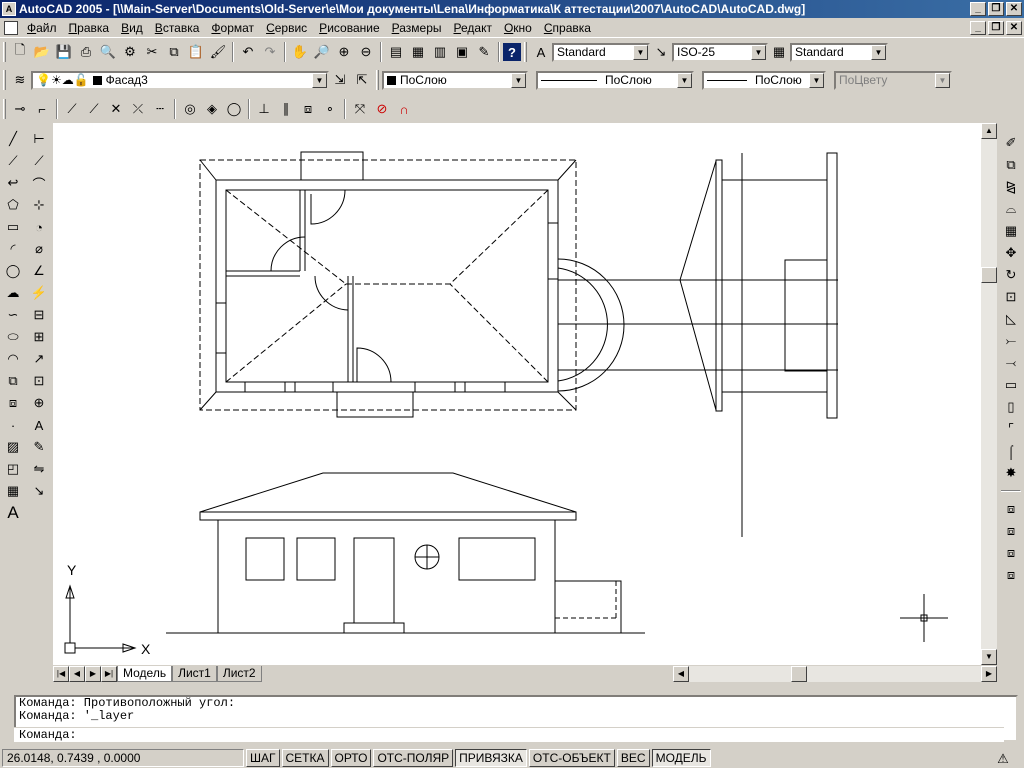 This screenshot has width=1024, height=768. I want to click on snap-tangent-icon: ◯, so click(234, 109).